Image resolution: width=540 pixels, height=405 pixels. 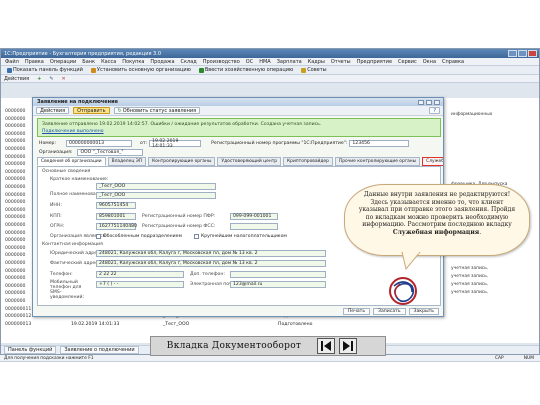 What do you see at coordinates (18, 317) in the screenshot?
I see `table-cell-num: 000000012` at bounding box center [18, 317].